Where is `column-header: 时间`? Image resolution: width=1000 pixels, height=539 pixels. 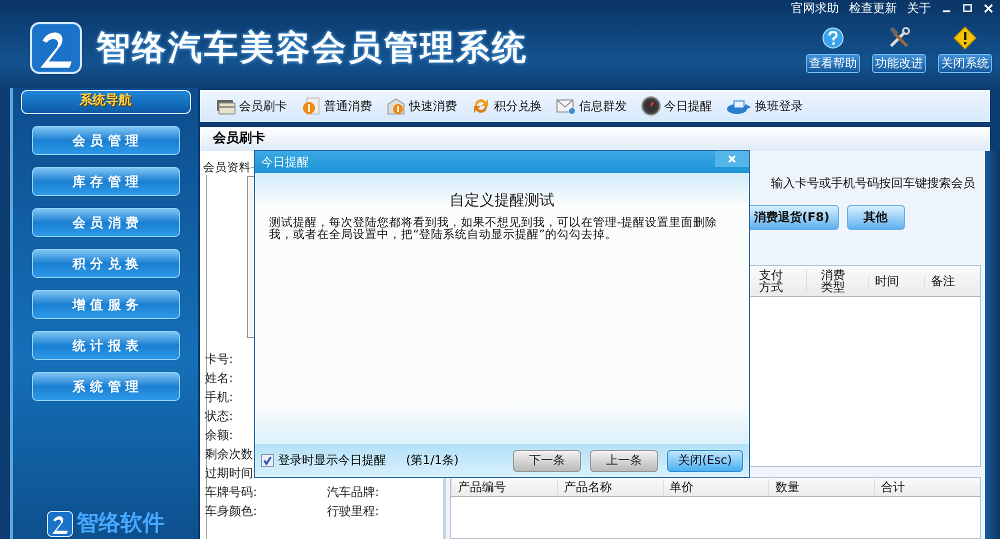
column-header: 时间 is located at coordinates (896, 281).